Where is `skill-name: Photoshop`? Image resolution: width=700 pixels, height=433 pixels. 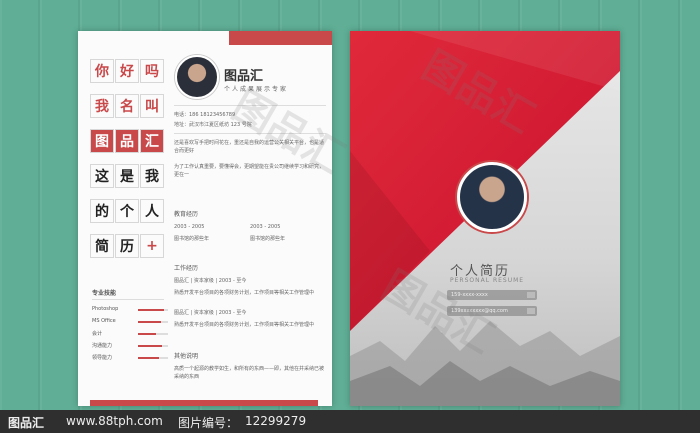
skill-name: Photoshop is located at coordinates (105, 309).